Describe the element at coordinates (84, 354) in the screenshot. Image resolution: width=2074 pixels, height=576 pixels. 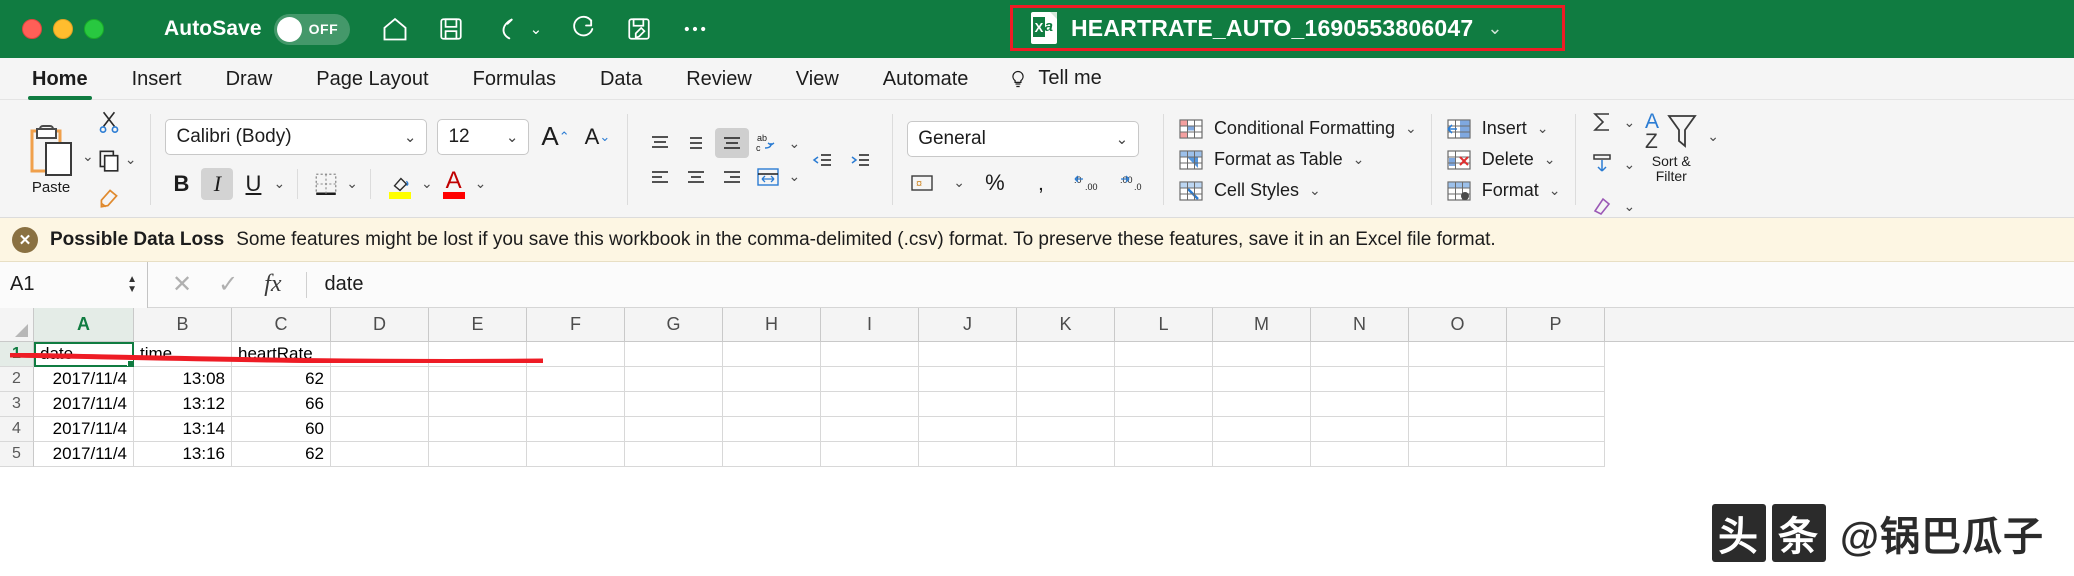
I see `cell-A1: date` at that location.